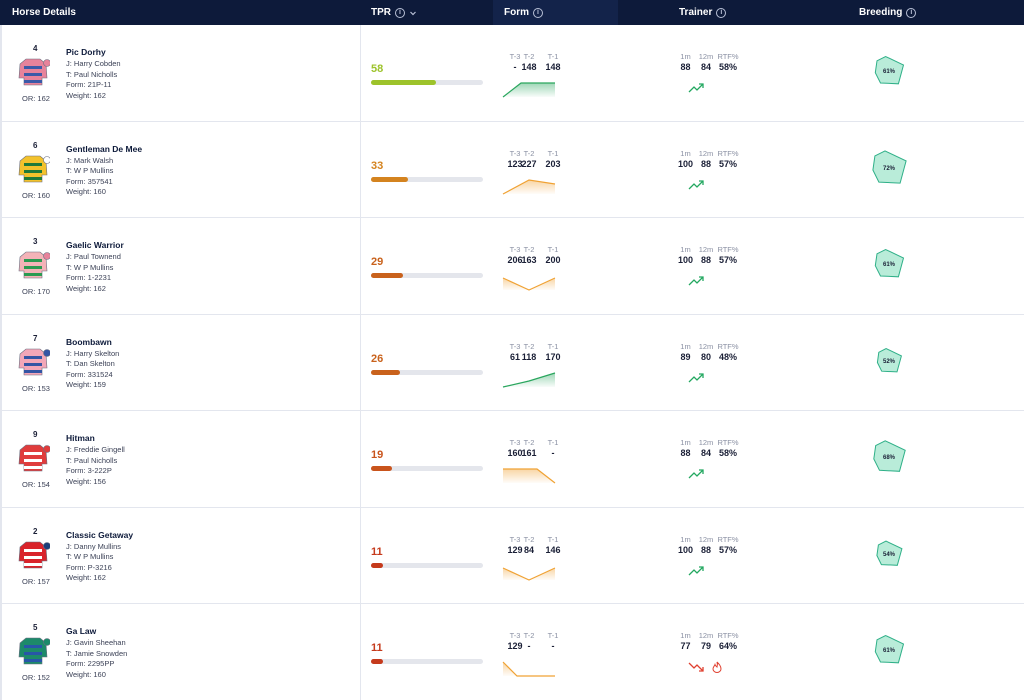 This screenshot has width=1024, height=700. Describe the element at coordinates (90, 160) in the screenshot. I see `jockey-name: J: Mark Walsh` at that location.